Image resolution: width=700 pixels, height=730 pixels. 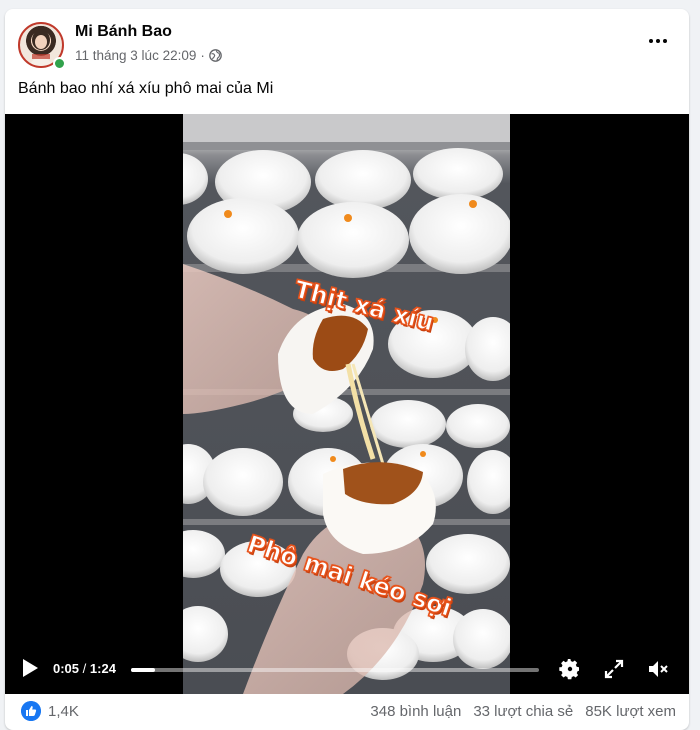 I want to click on share-count: 33 lượt chia sẻ, so click(x=523, y=711).